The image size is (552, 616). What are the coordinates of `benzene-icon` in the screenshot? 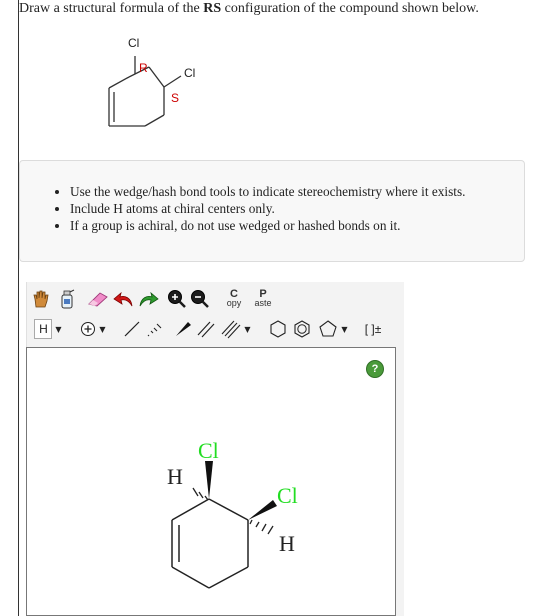 It's located at (302, 329).